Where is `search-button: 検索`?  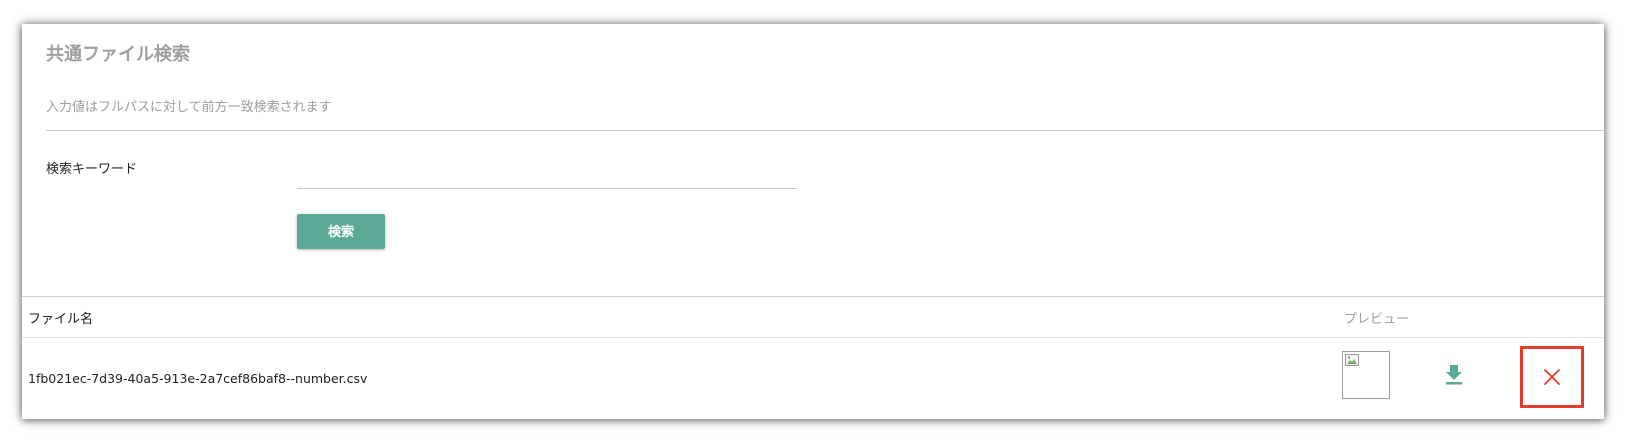
search-button: 検索 is located at coordinates (341, 231).